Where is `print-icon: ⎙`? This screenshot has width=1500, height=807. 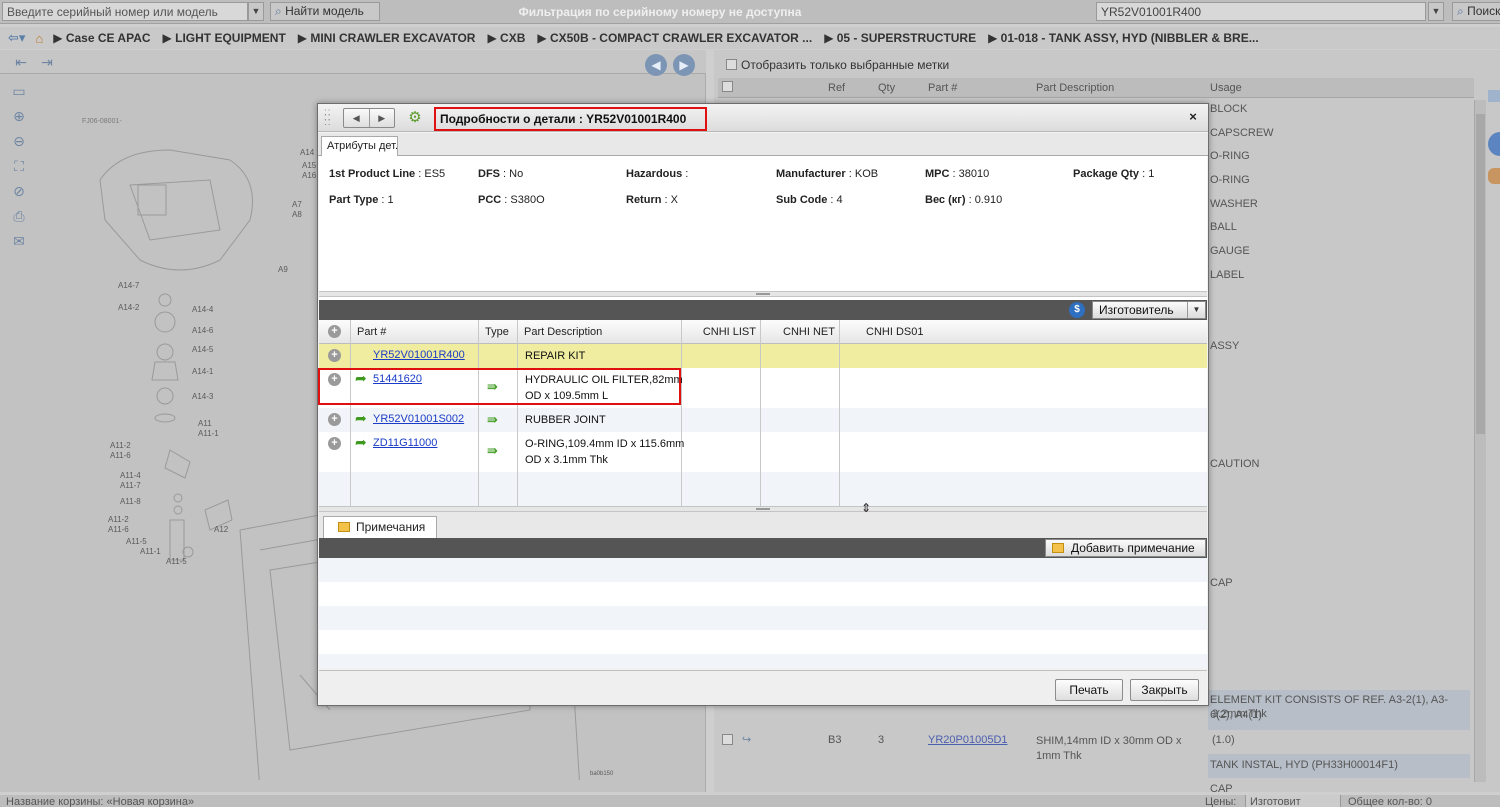 print-icon: ⎙ is located at coordinates (19, 216).